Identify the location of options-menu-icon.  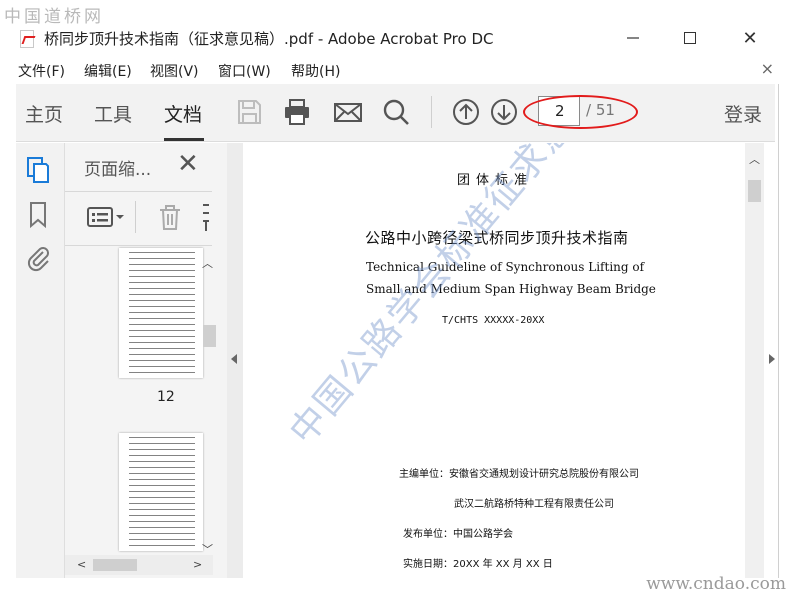
(105, 217).